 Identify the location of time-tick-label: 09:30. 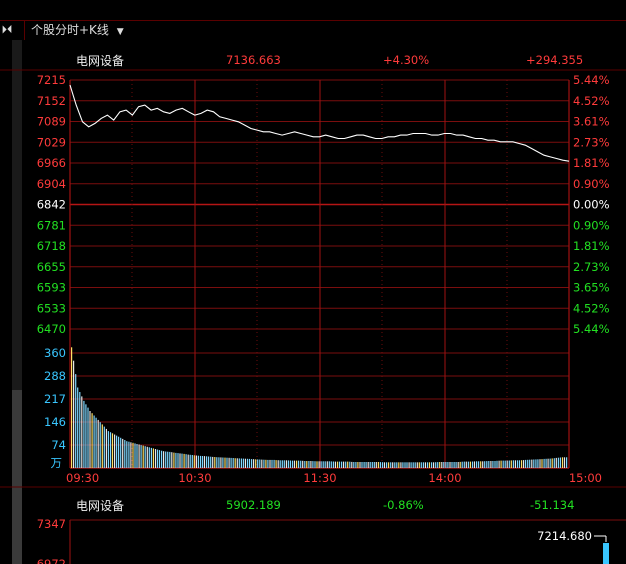
(82, 478).